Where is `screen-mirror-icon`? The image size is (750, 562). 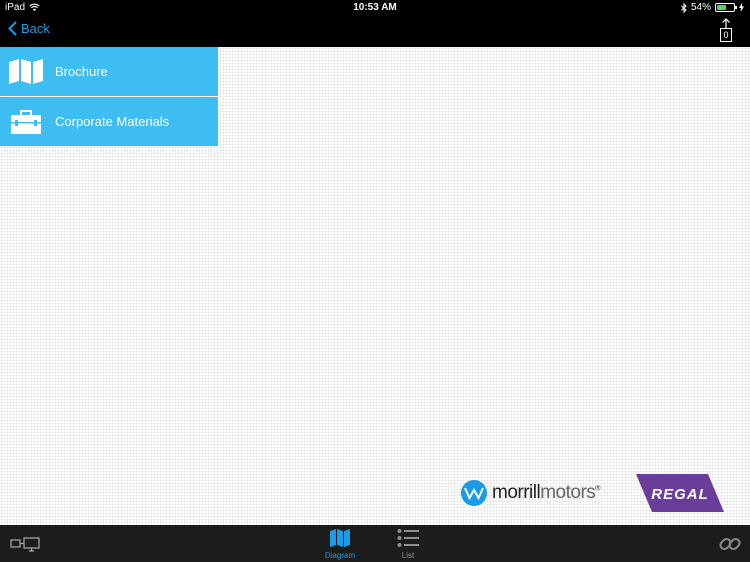 screen-mirror-icon is located at coordinates (25, 544).